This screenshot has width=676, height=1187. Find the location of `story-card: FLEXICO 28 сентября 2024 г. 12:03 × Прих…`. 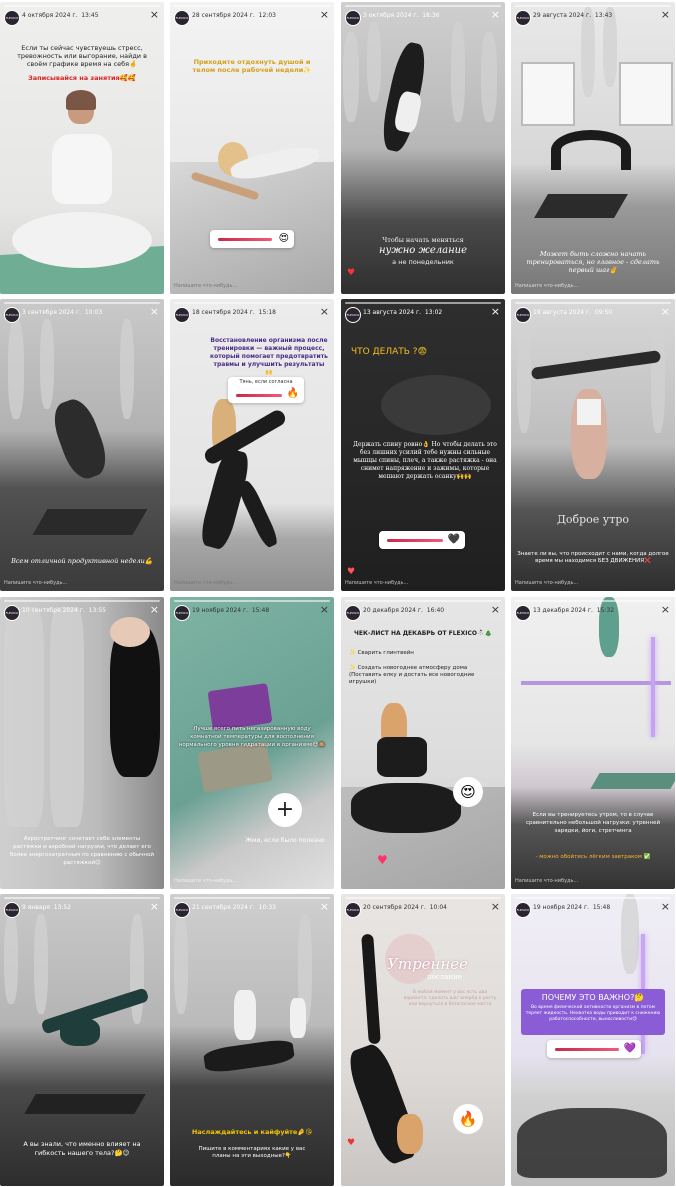

story-card: FLEXICO 28 сентября 2024 г. 12:03 × Прих… is located at coordinates (252, 148).